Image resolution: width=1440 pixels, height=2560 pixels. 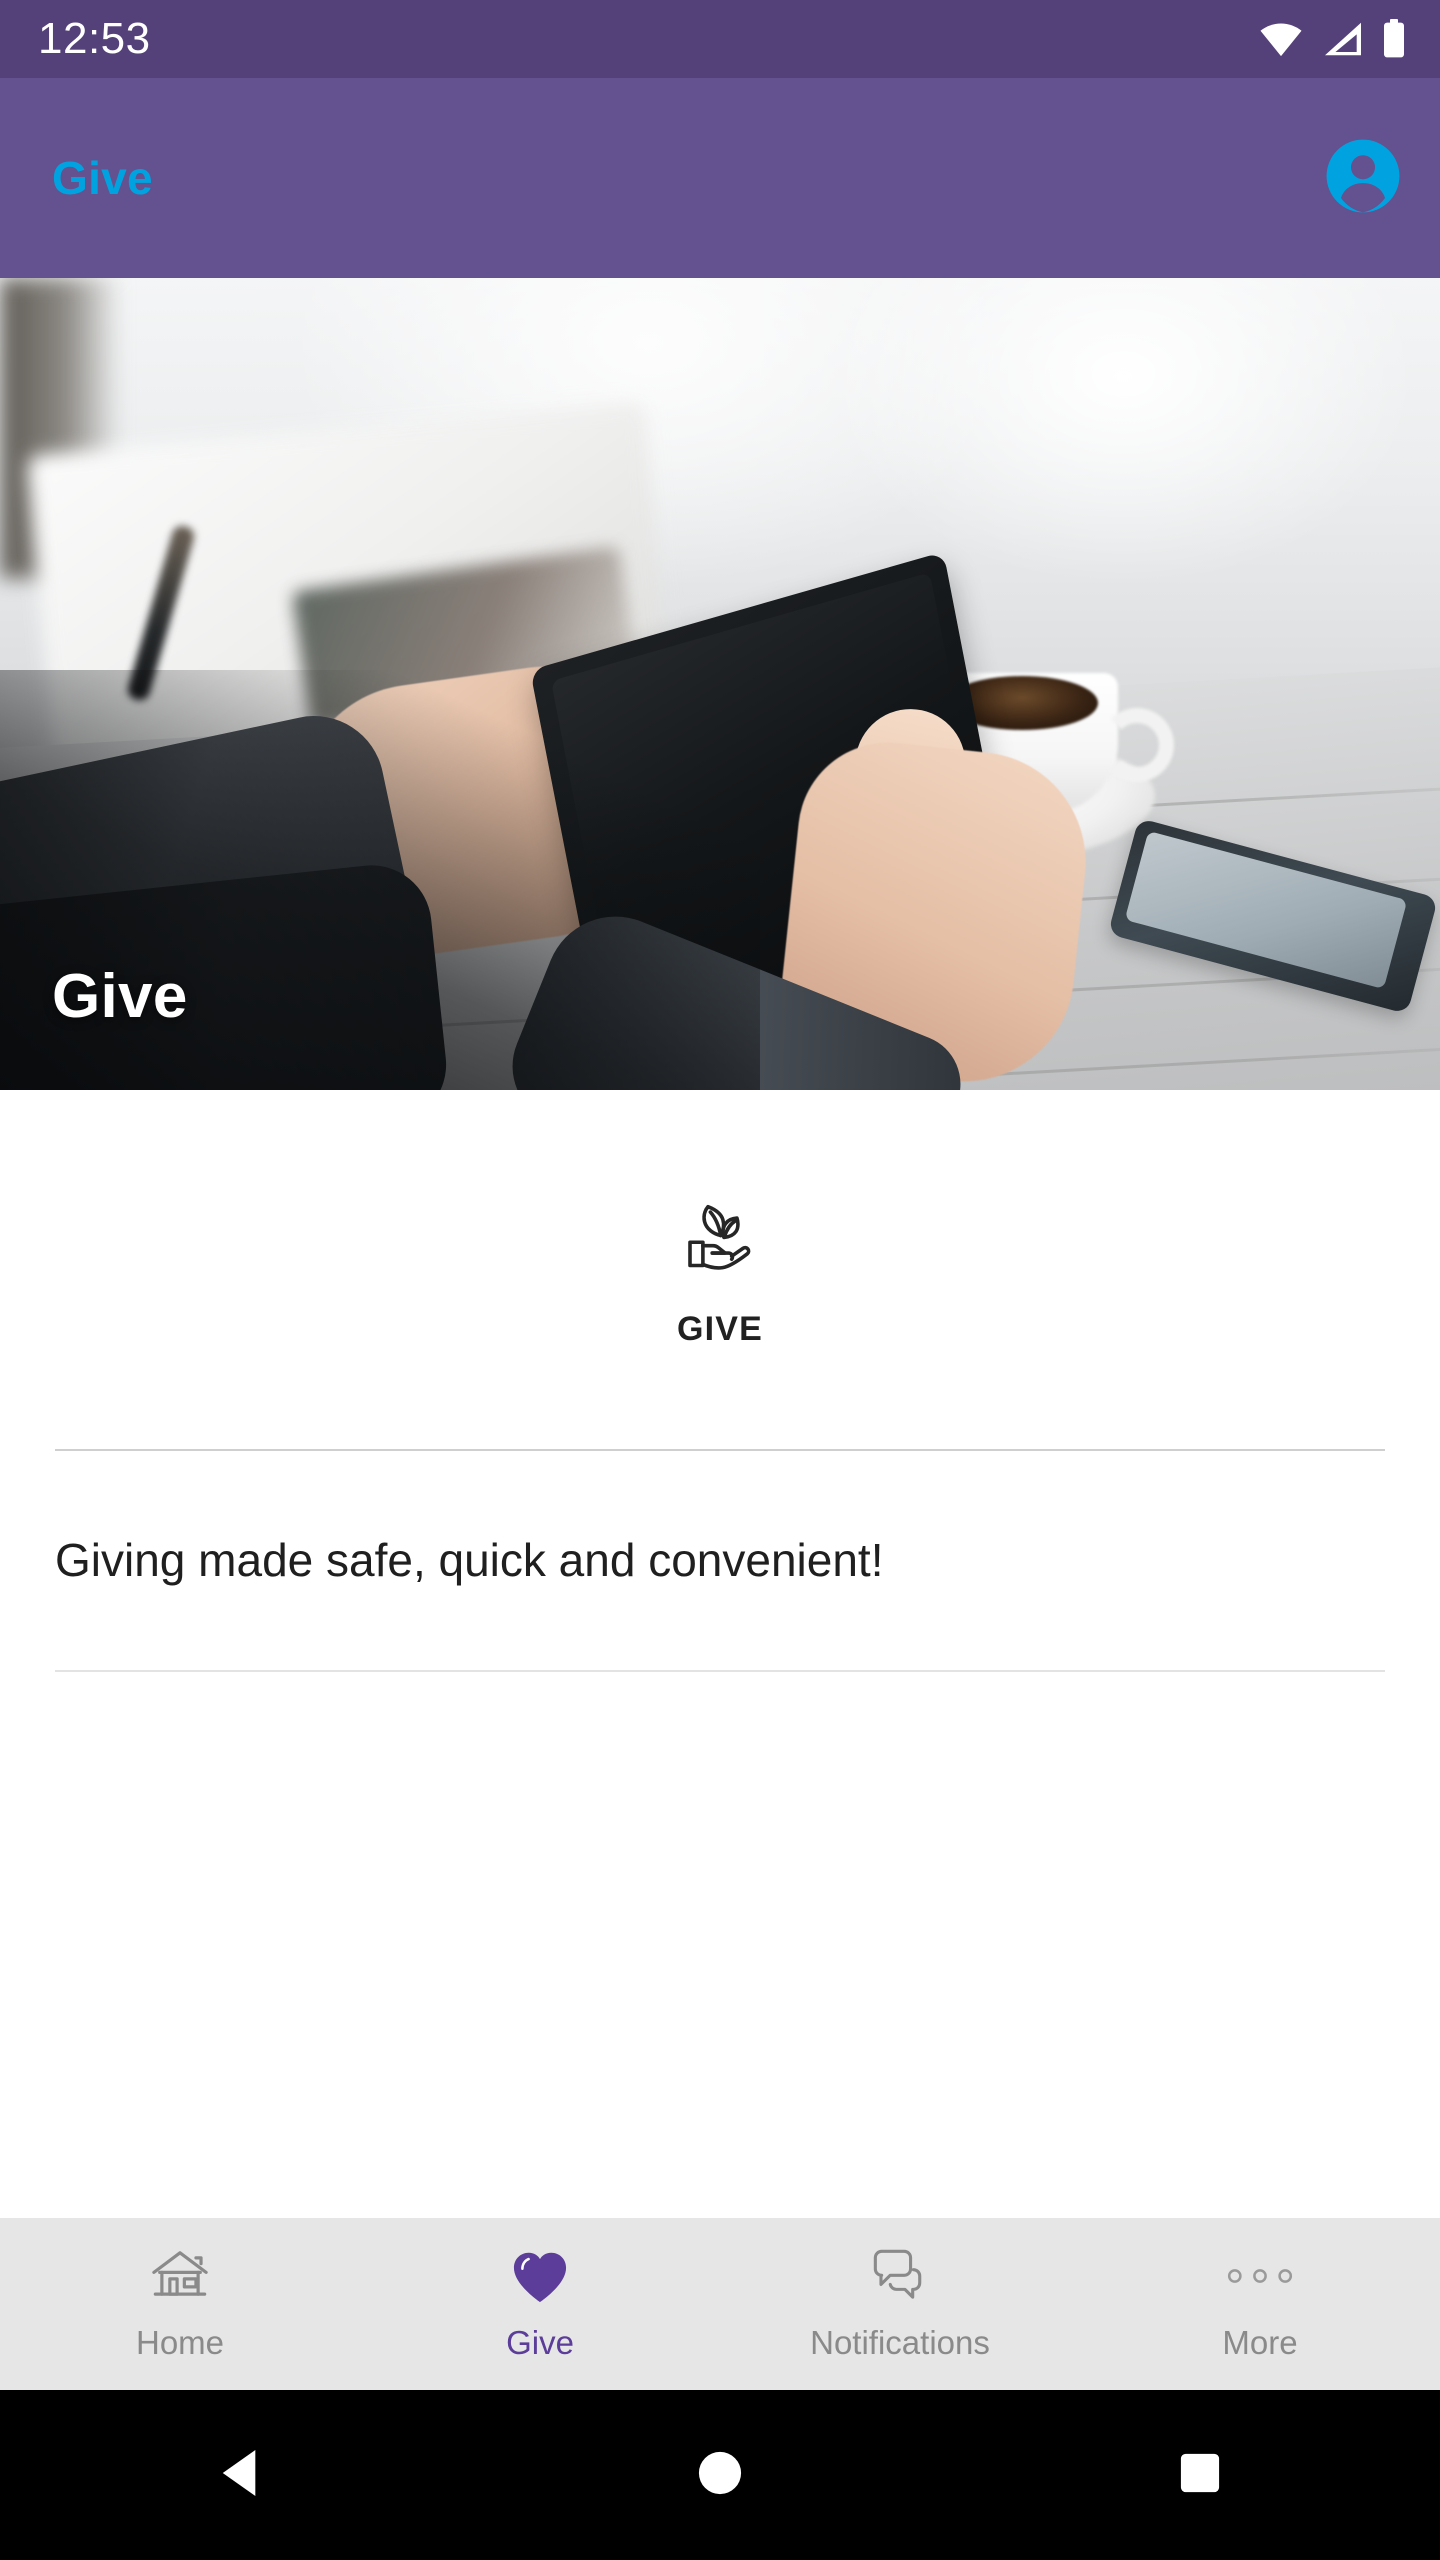 I want to click on hero-title: Give, so click(x=120, y=996).